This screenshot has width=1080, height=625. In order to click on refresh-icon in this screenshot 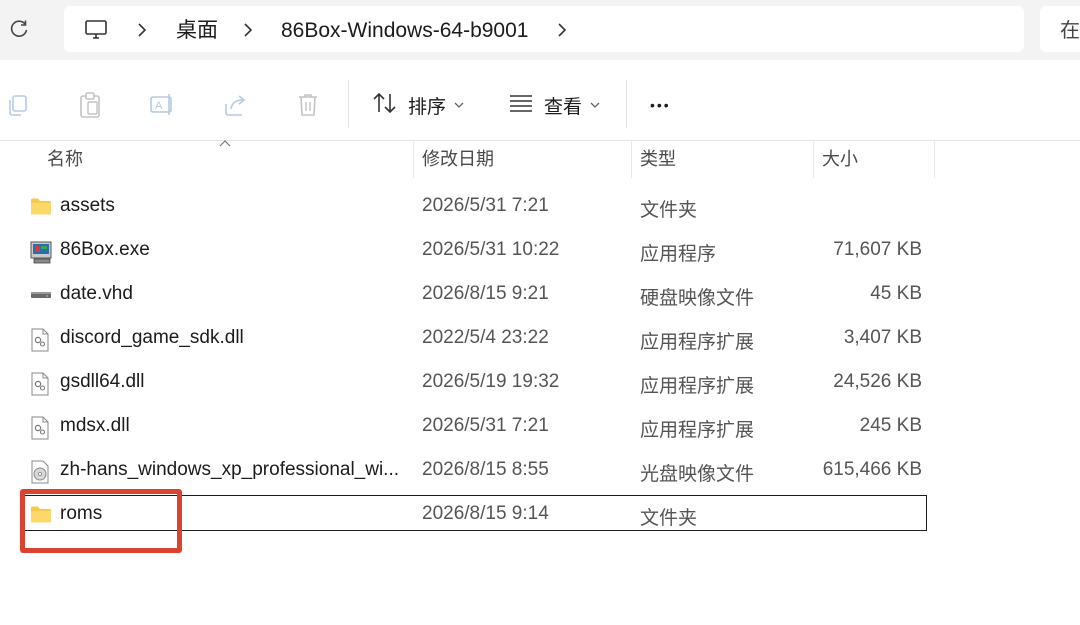, I will do `click(19, 29)`.